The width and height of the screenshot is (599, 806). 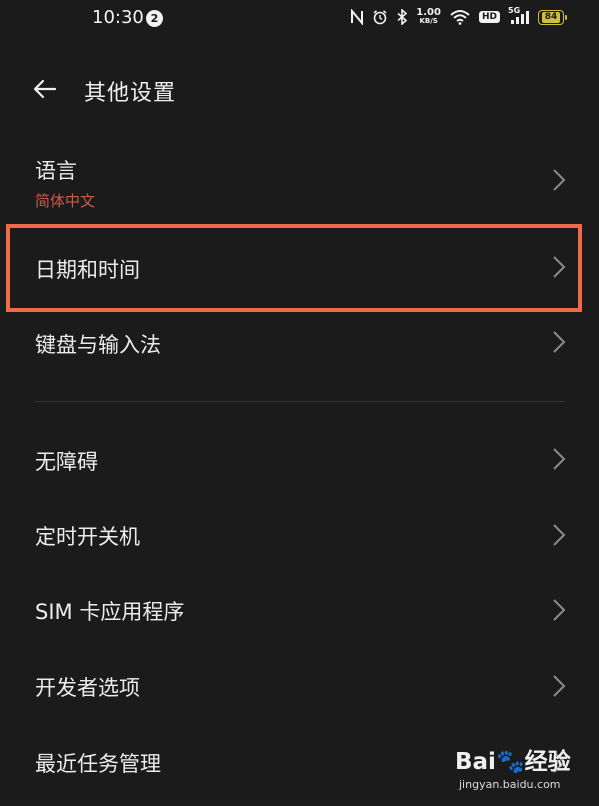 I want to click on network-speed: 1.00 KB/S, so click(x=428, y=17).